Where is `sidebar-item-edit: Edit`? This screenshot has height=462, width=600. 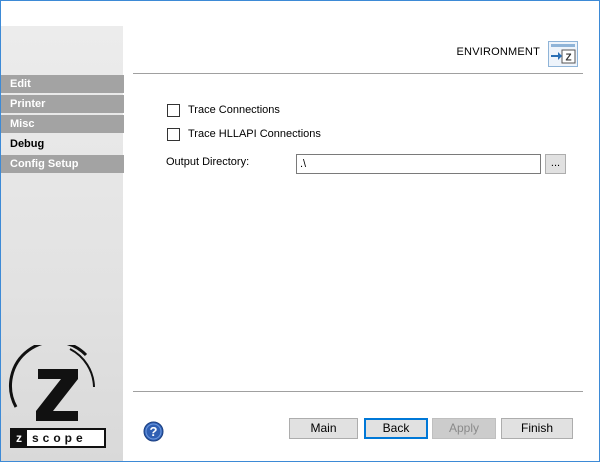
sidebar-item-edit: Edit is located at coordinates (62, 84).